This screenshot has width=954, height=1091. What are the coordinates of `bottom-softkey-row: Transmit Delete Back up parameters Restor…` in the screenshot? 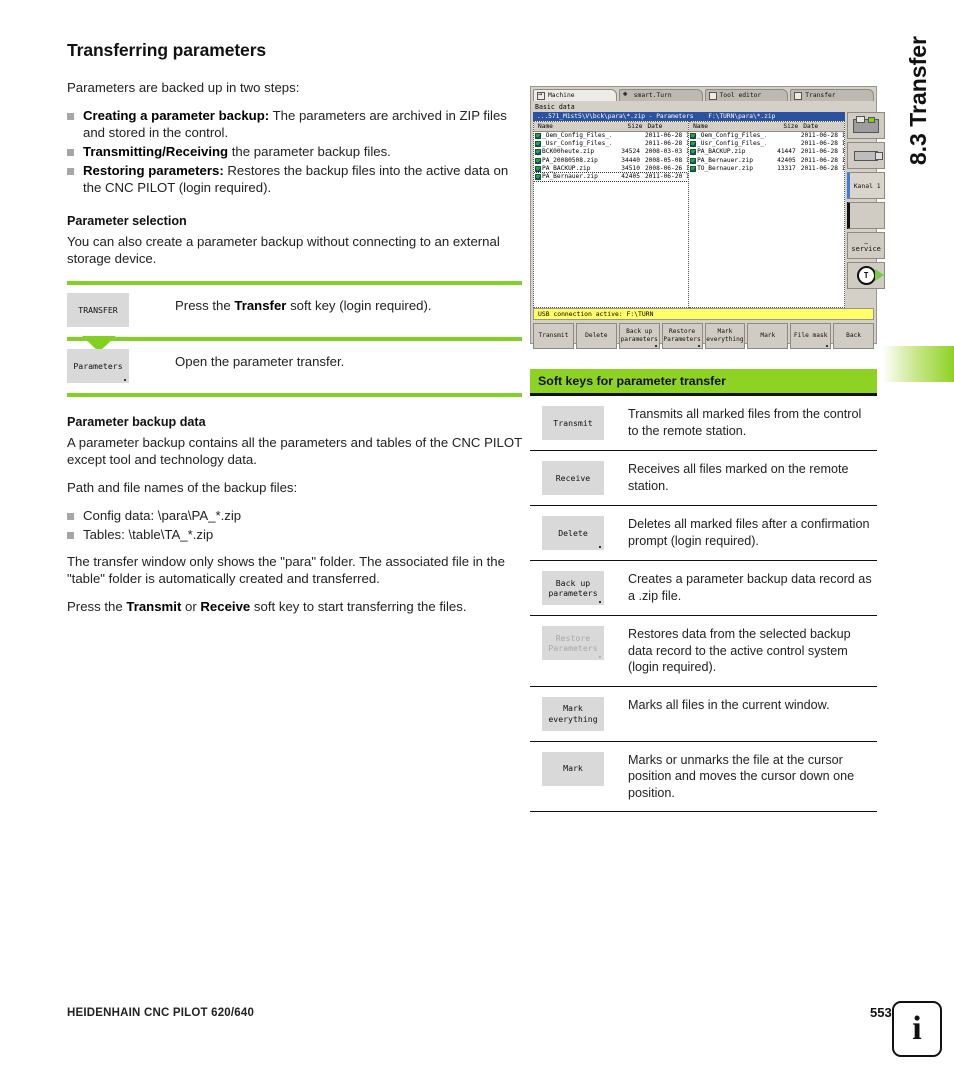 It's located at (703, 336).